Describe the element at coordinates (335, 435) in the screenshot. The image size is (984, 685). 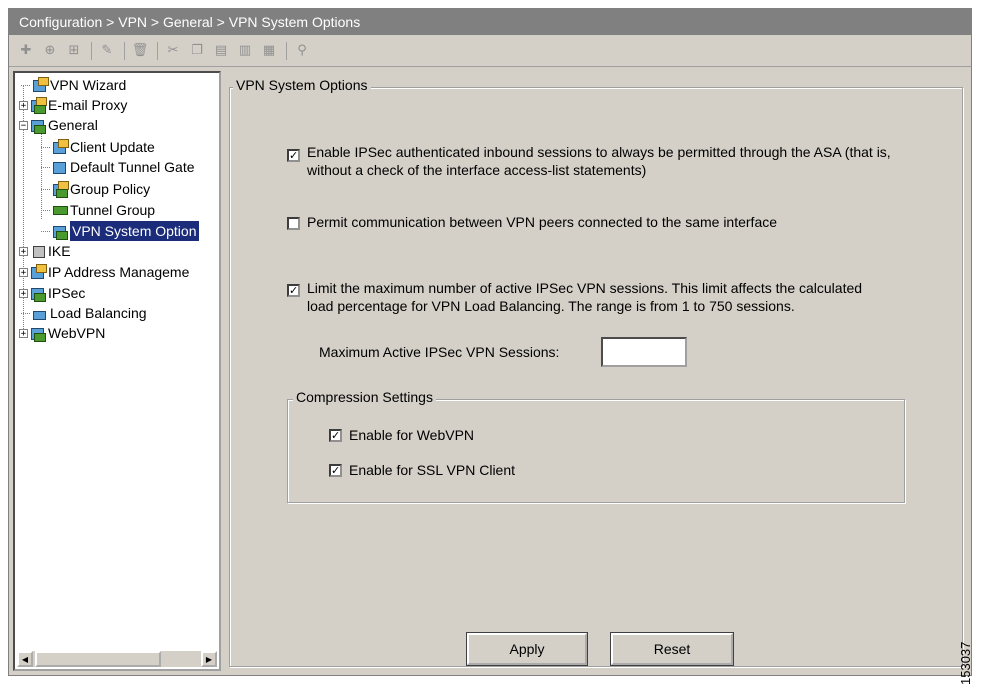
I see `compression-webvpn-checkbox: ✓` at that location.